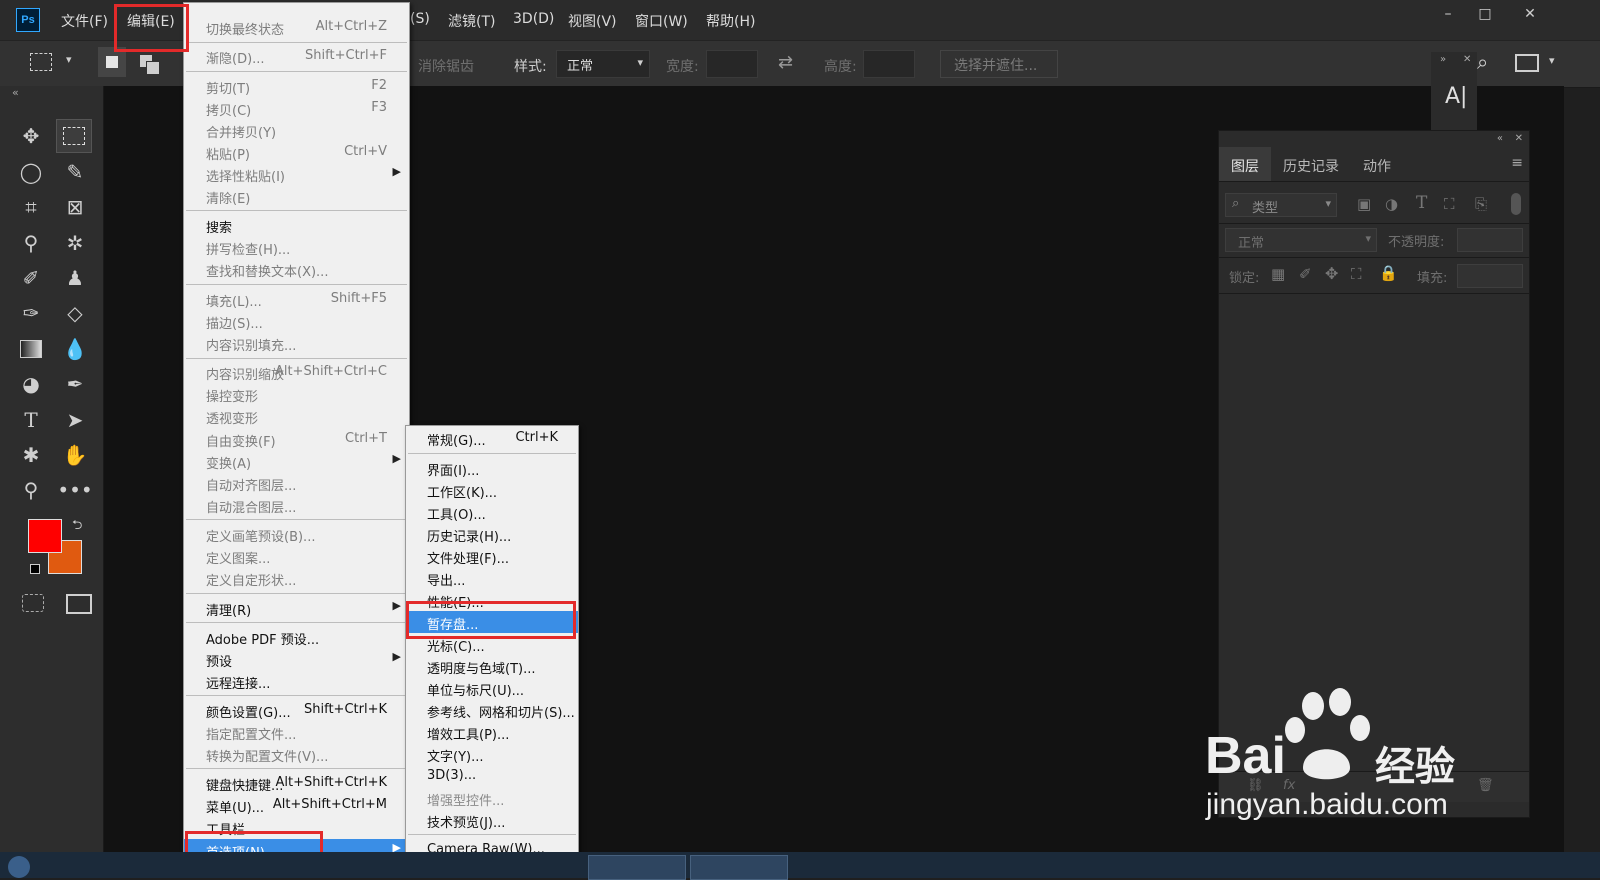  I want to click on healing-brush-tool-icon: ✲, so click(75, 243).